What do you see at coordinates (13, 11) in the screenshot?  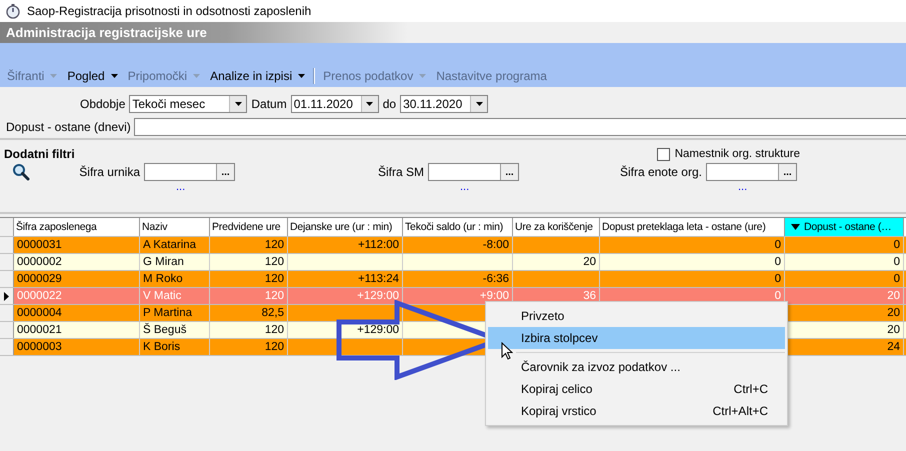 I see `stopwatch-icon` at bounding box center [13, 11].